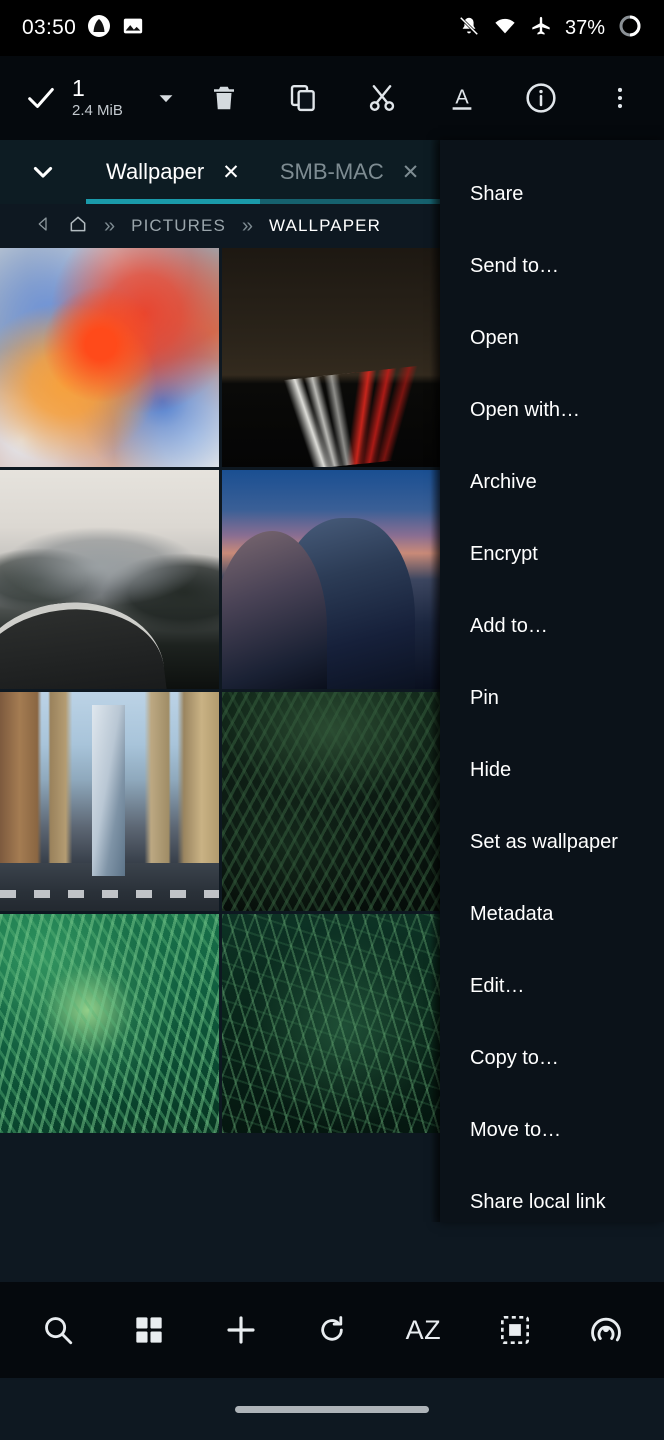 Image resolution: width=664 pixels, height=1440 pixels. I want to click on airplane-mode-icon, so click(541, 28).